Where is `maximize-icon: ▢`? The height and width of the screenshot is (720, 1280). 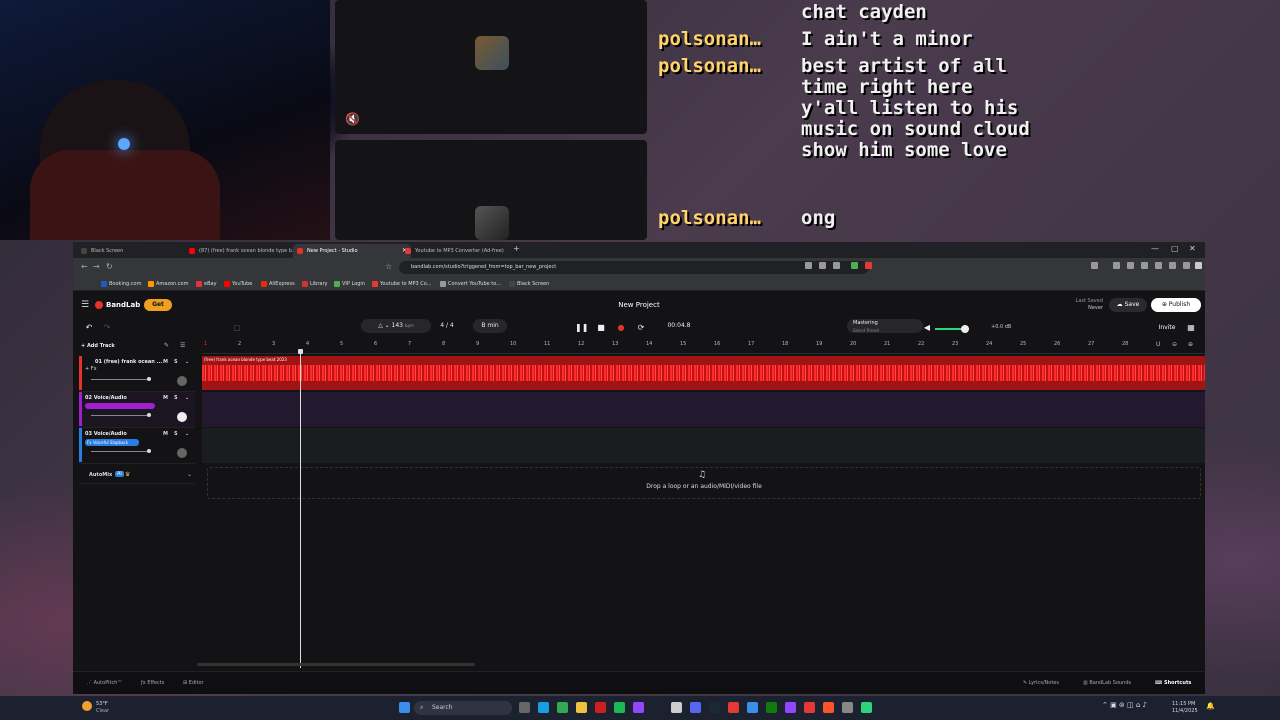
maximize-icon: ▢ is located at coordinates (1175, 248).